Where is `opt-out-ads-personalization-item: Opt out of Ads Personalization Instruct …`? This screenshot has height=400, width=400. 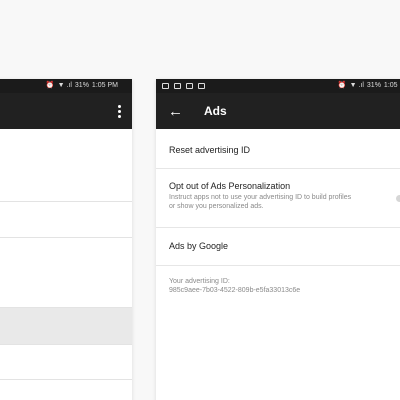
opt-out-ads-personalization-item: Opt out of Ads Personalization Instruct … is located at coordinates (278, 198).